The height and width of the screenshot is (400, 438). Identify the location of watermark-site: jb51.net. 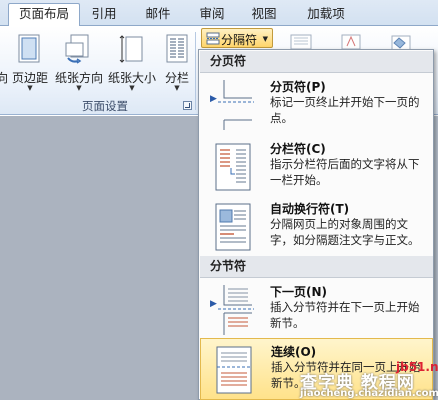
(417, 367).